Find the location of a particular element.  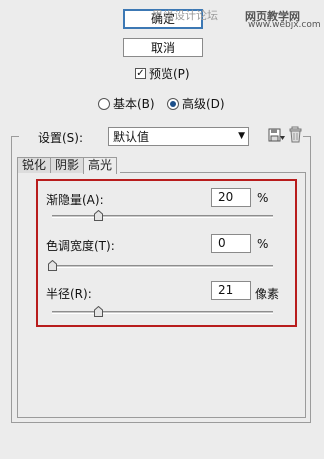

watermark-url: www.webjx.com is located at coordinates (284, 25).